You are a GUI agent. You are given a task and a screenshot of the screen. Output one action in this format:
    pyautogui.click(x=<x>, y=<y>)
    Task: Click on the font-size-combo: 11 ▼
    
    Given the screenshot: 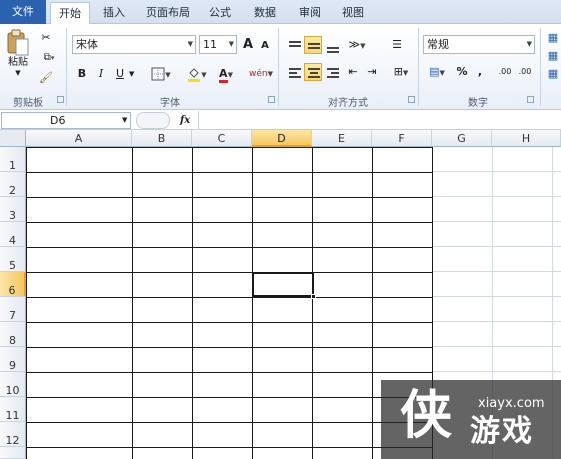 What is the action you would take?
    pyautogui.click(x=218, y=44)
    